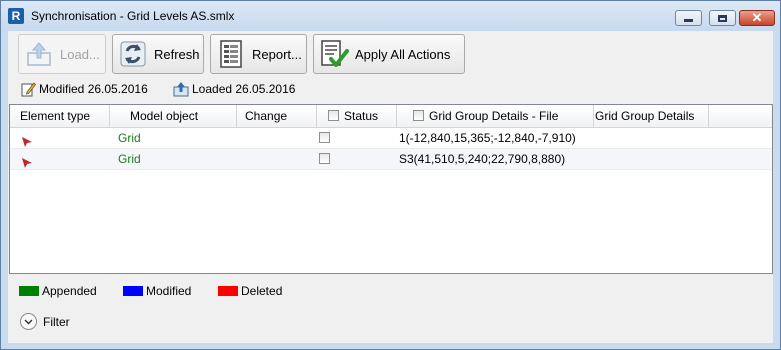 This screenshot has width=781, height=350. I want to click on refresh-button: Refresh, so click(158, 54).